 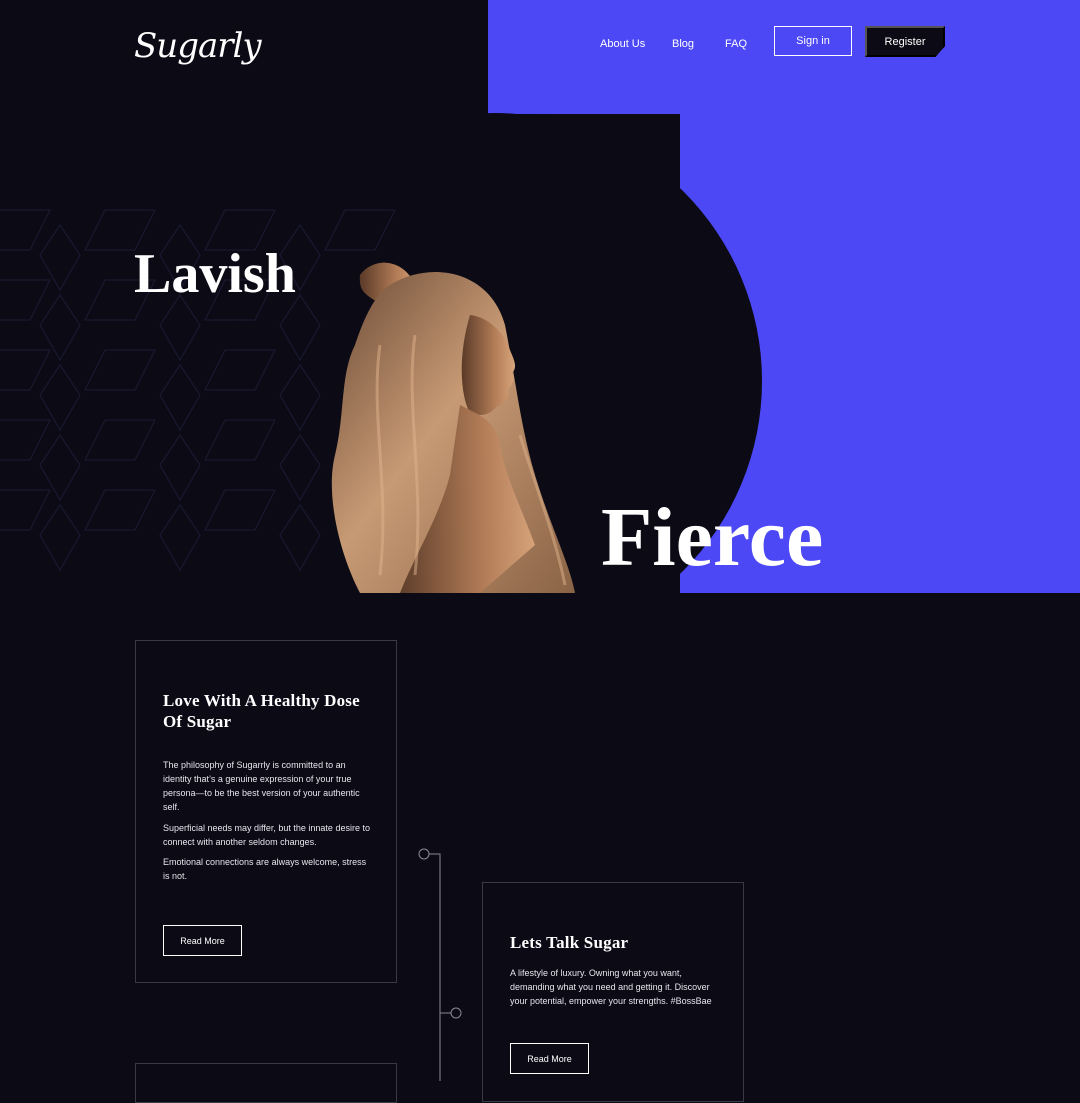 I want to click on register-button: Register, so click(x=905, y=41).